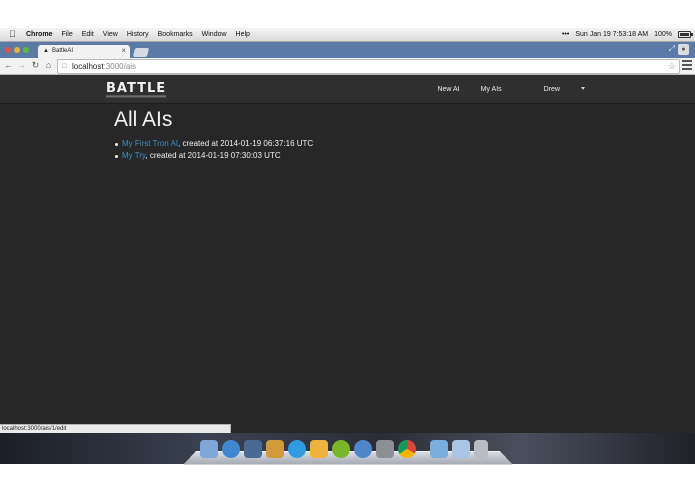 The image size is (695, 494). I want to click on itunes-icon, so click(297, 449).